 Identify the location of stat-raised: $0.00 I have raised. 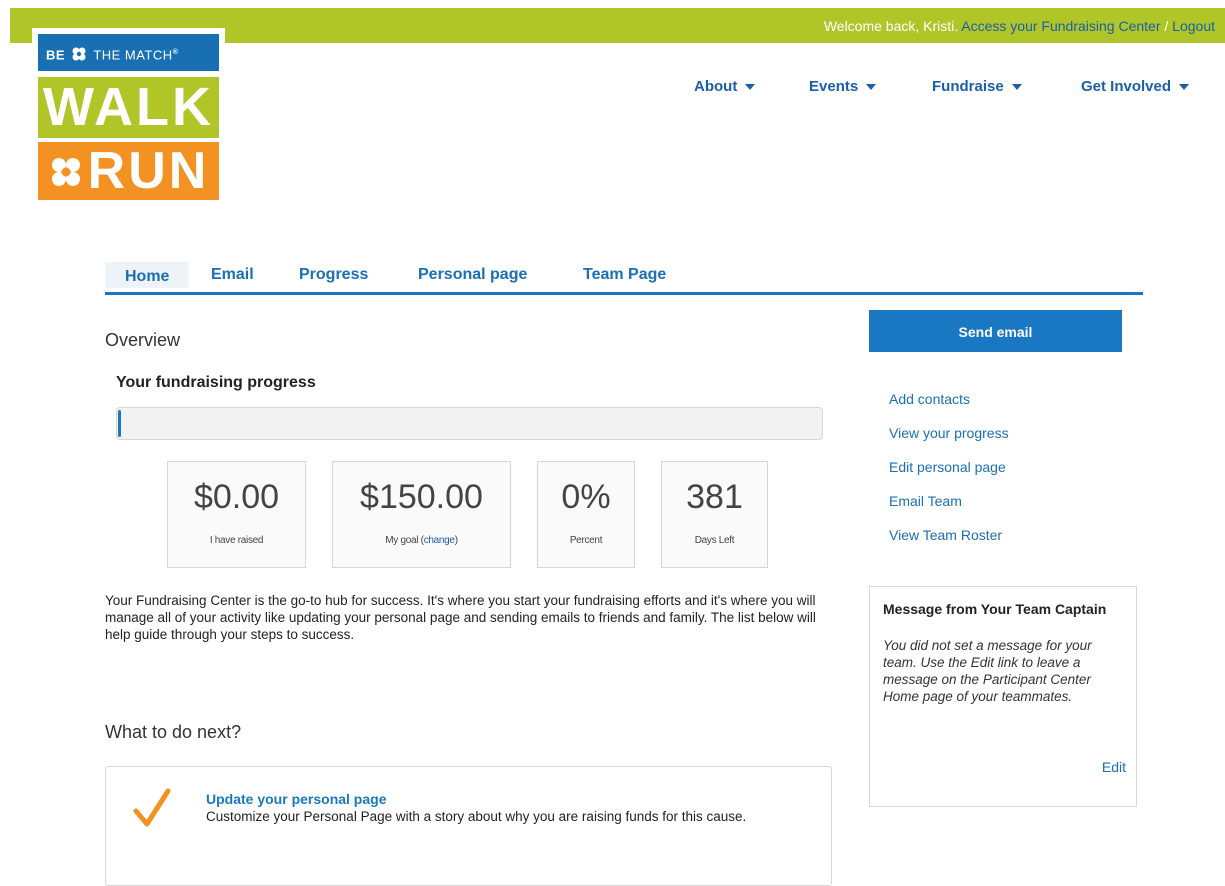
(236, 514).